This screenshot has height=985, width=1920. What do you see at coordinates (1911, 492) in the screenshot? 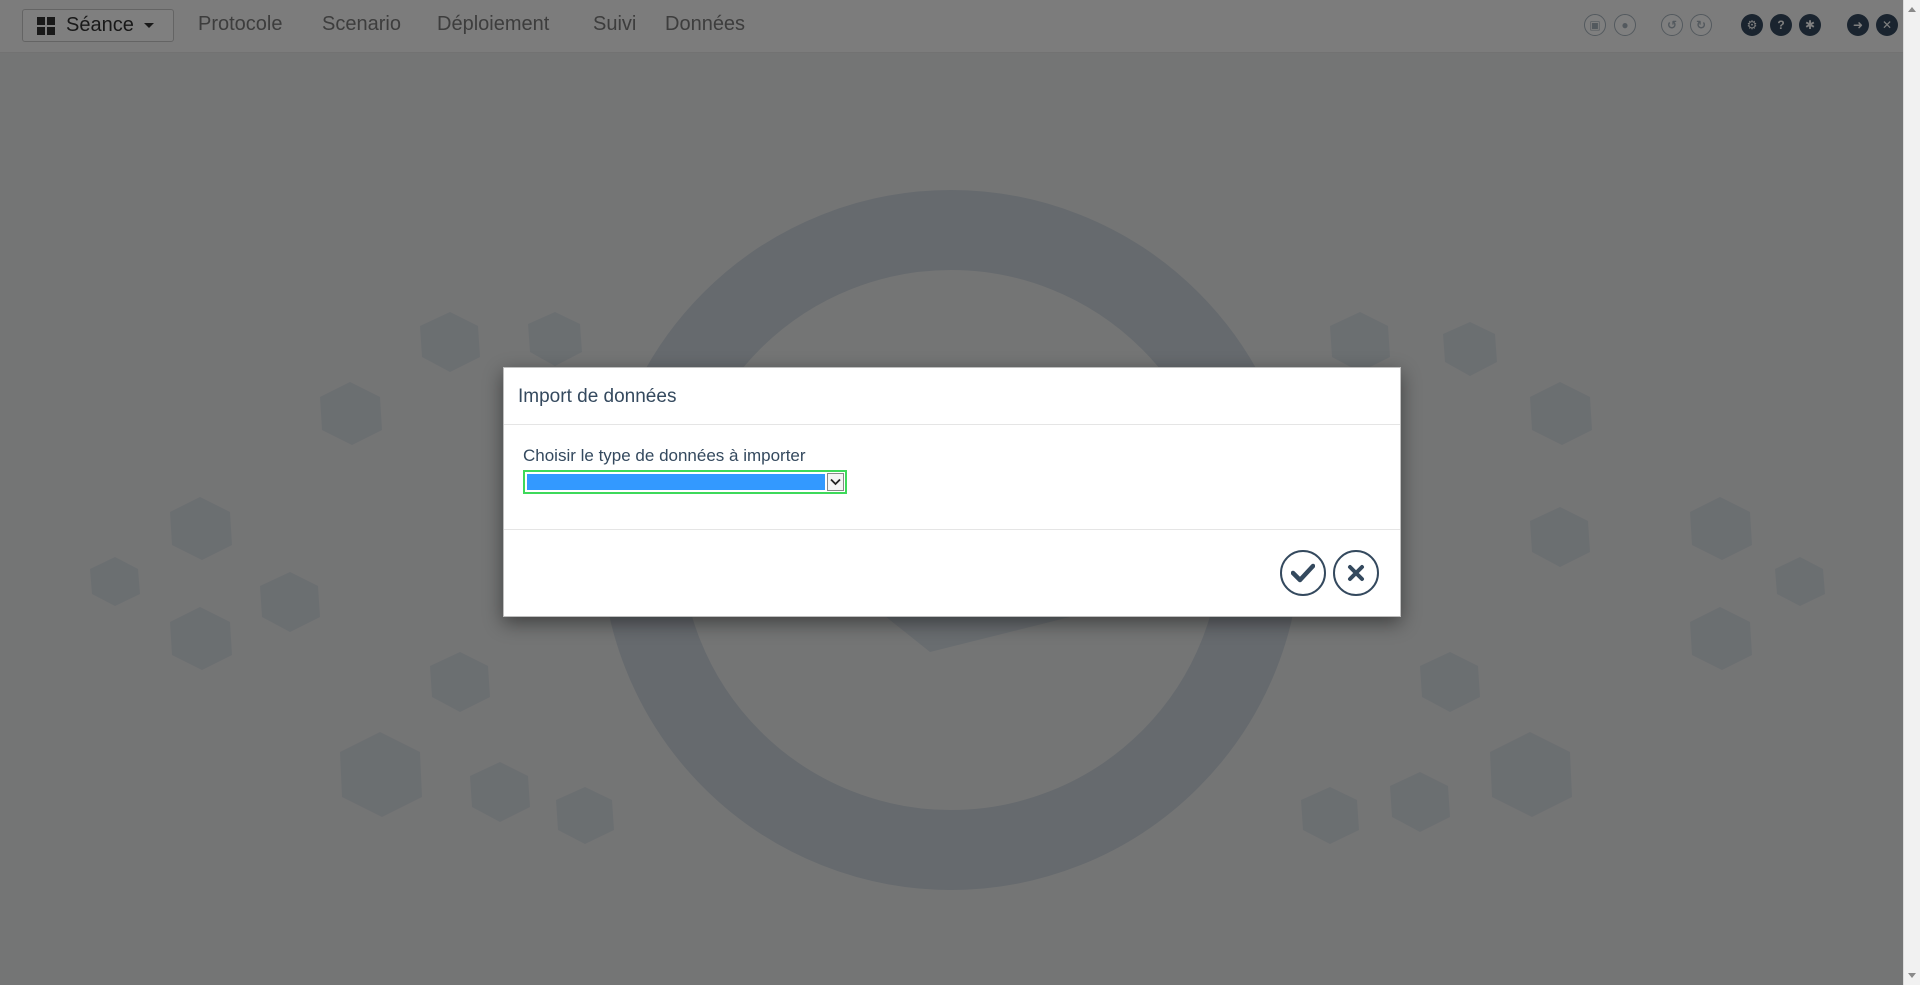
I see `page-scrollbar` at bounding box center [1911, 492].